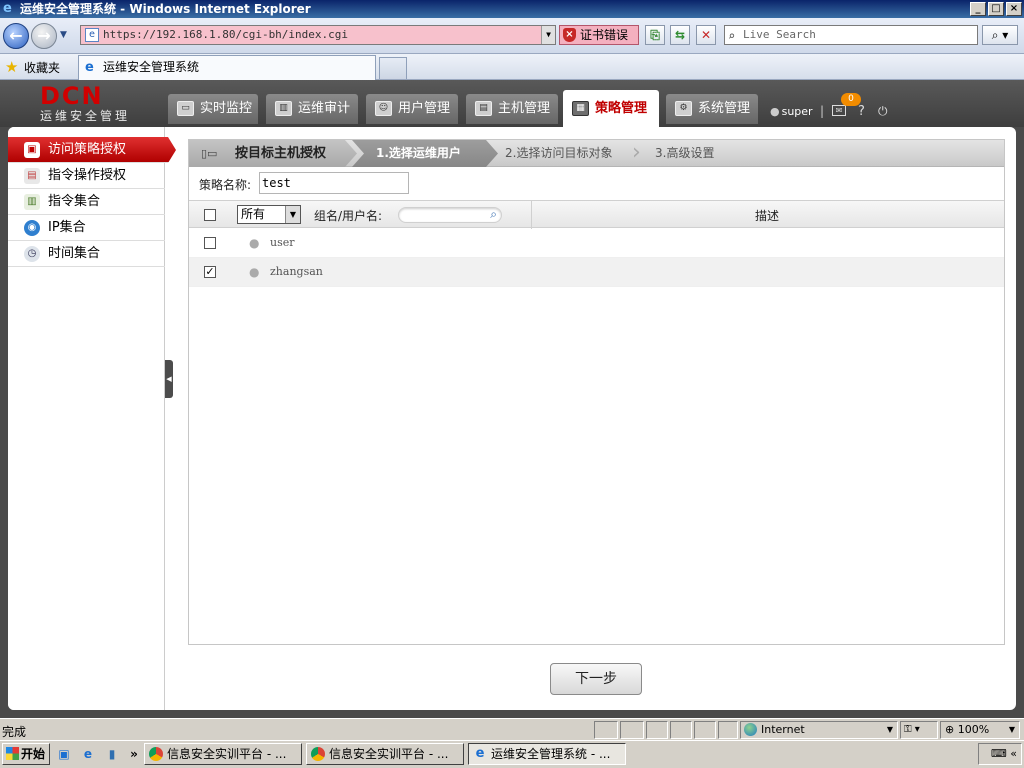 Image resolution: width=1024 pixels, height=768 pixels. I want to click on nav-tab-system: ⚙ 系统管理, so click(712, 109).